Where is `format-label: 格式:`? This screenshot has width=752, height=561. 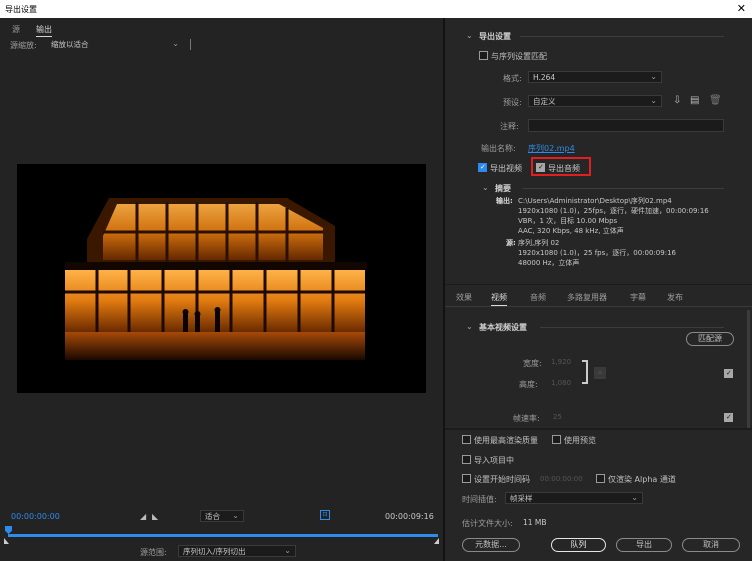
format-label: 格式: is located at coordinates (512, 78).